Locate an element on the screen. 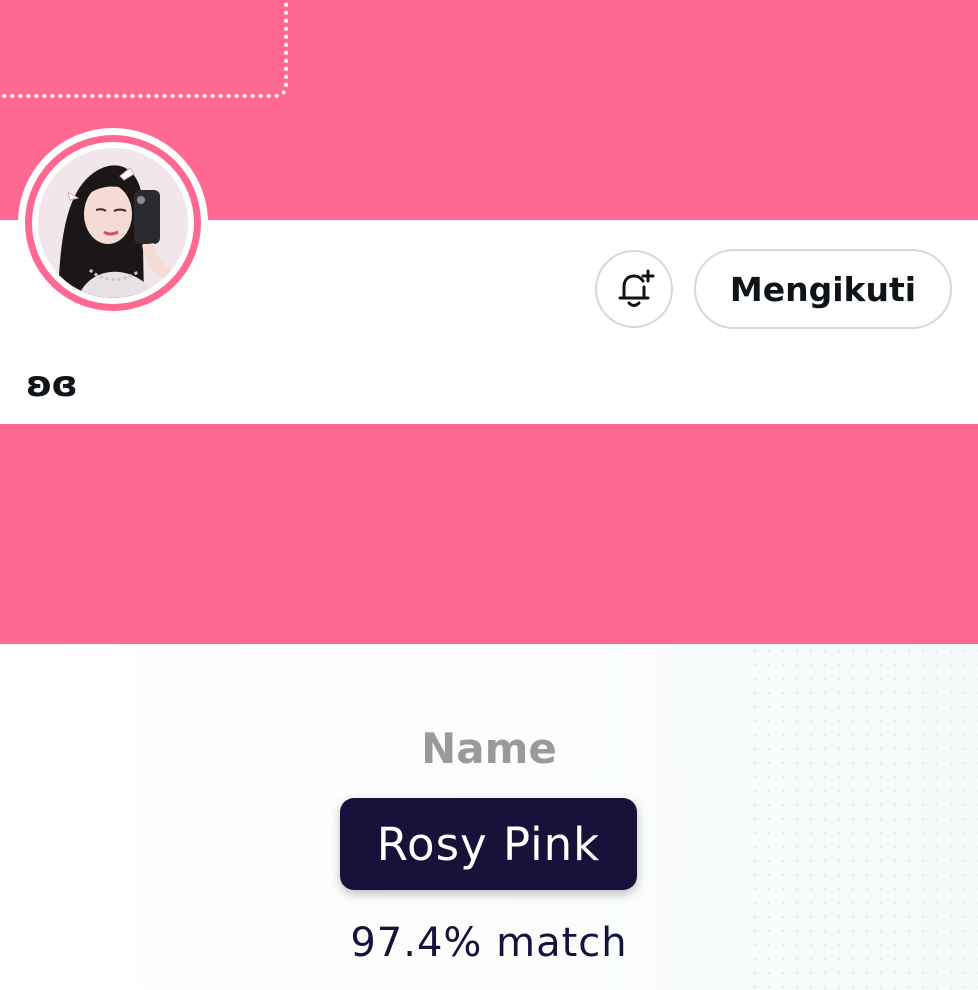 This screenshot has width=978, height=990. match-percentage: 97.4% match is located at coordinates (489, 943).